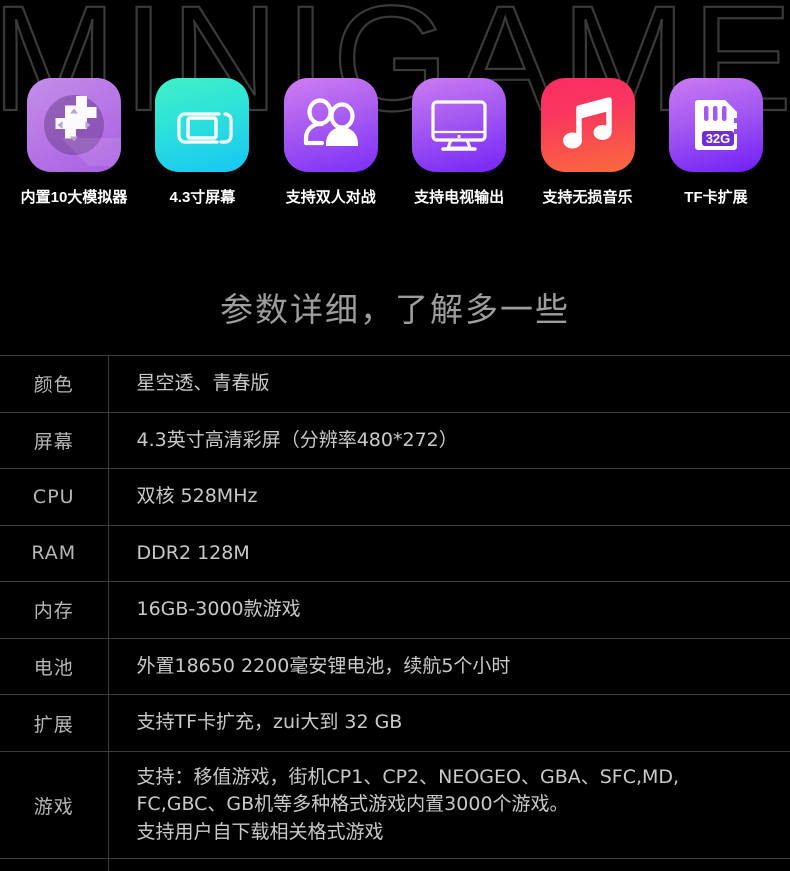 The image size is (790, 871). I want to click on spec-key: RAM, so click(54, 553).